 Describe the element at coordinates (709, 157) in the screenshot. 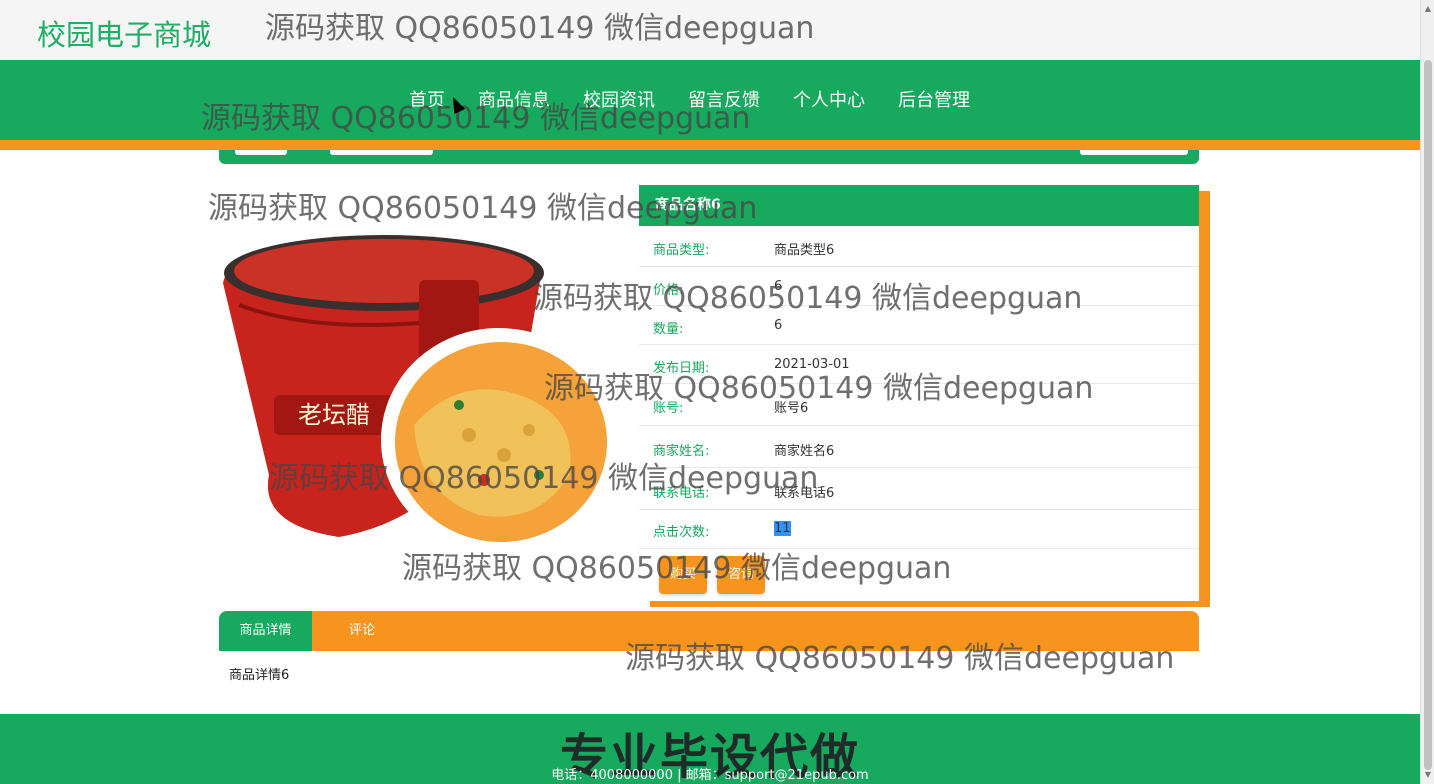

I see `search-bar` at that location.